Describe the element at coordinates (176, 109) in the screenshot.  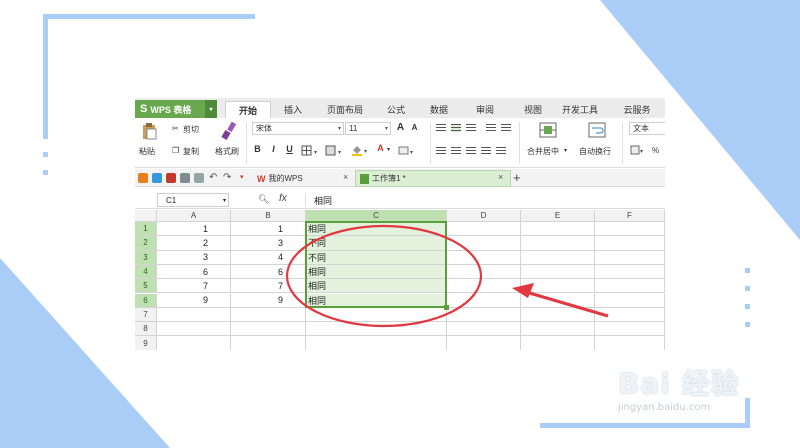
I see `wps-app-menu-button: S WPS 表格 ▾` at that location.